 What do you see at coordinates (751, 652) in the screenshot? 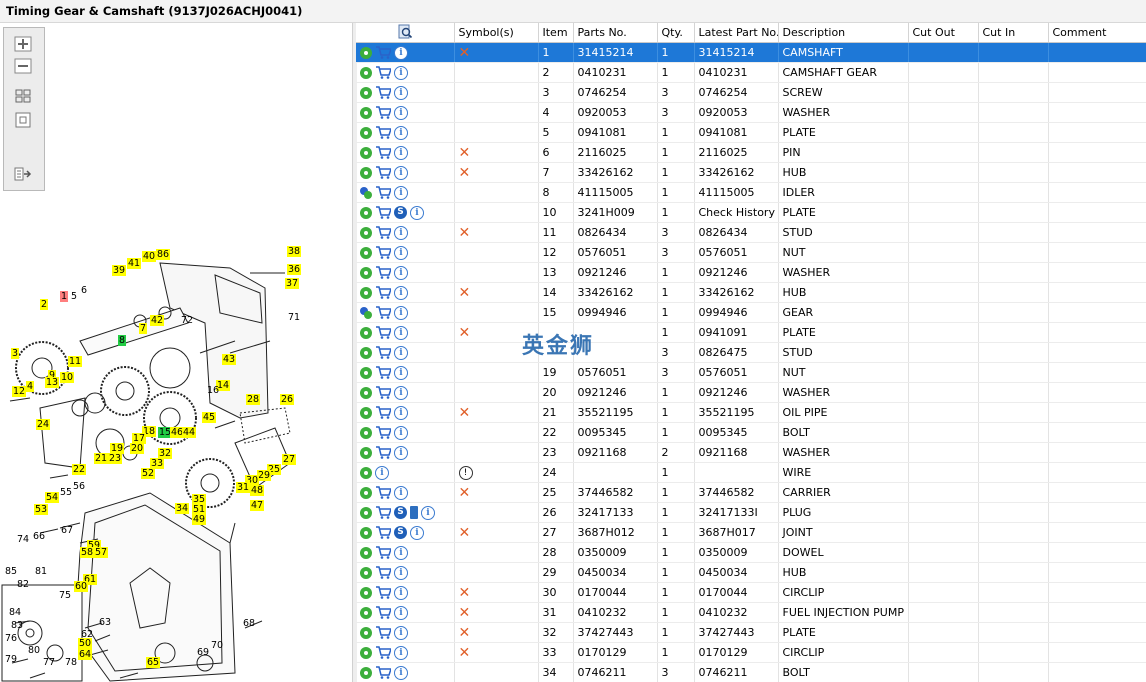
I see `table-row: i ✕ 33 0170129 1 0170129 CIRCLIP` at bounding box center [751, 652].